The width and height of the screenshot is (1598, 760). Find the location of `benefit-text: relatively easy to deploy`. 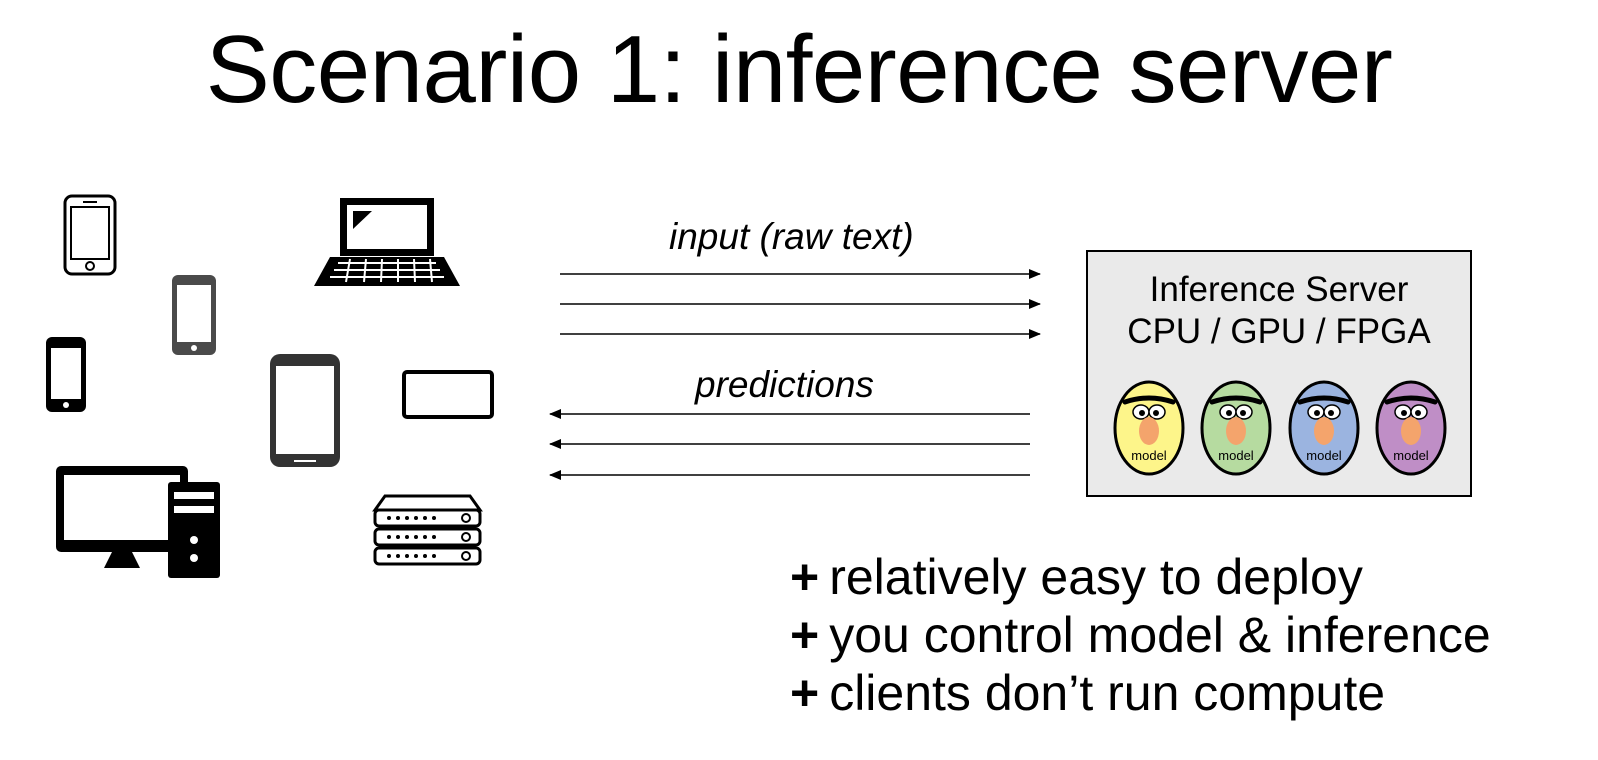

benefit-text: relatively easy to deploy is located at coordinates (1096, 577).